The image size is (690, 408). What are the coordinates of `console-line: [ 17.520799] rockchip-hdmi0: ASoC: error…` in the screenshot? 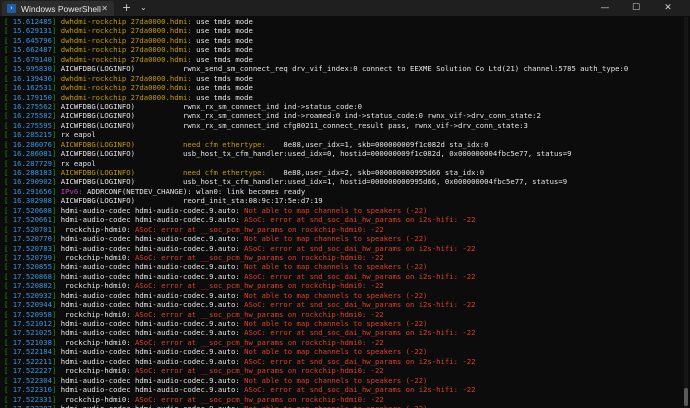 It's located at (342, 257).